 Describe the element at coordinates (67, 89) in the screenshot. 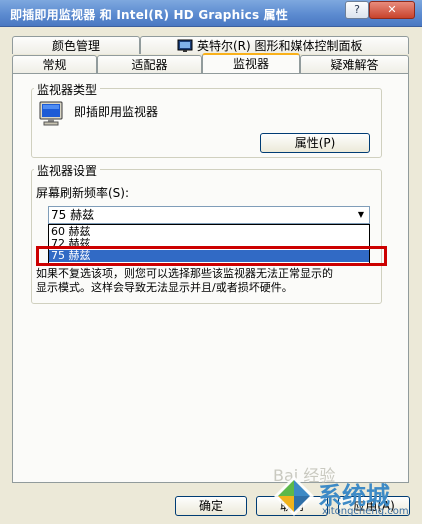

I see `monitor-type-title: 监视器类型` at that location.